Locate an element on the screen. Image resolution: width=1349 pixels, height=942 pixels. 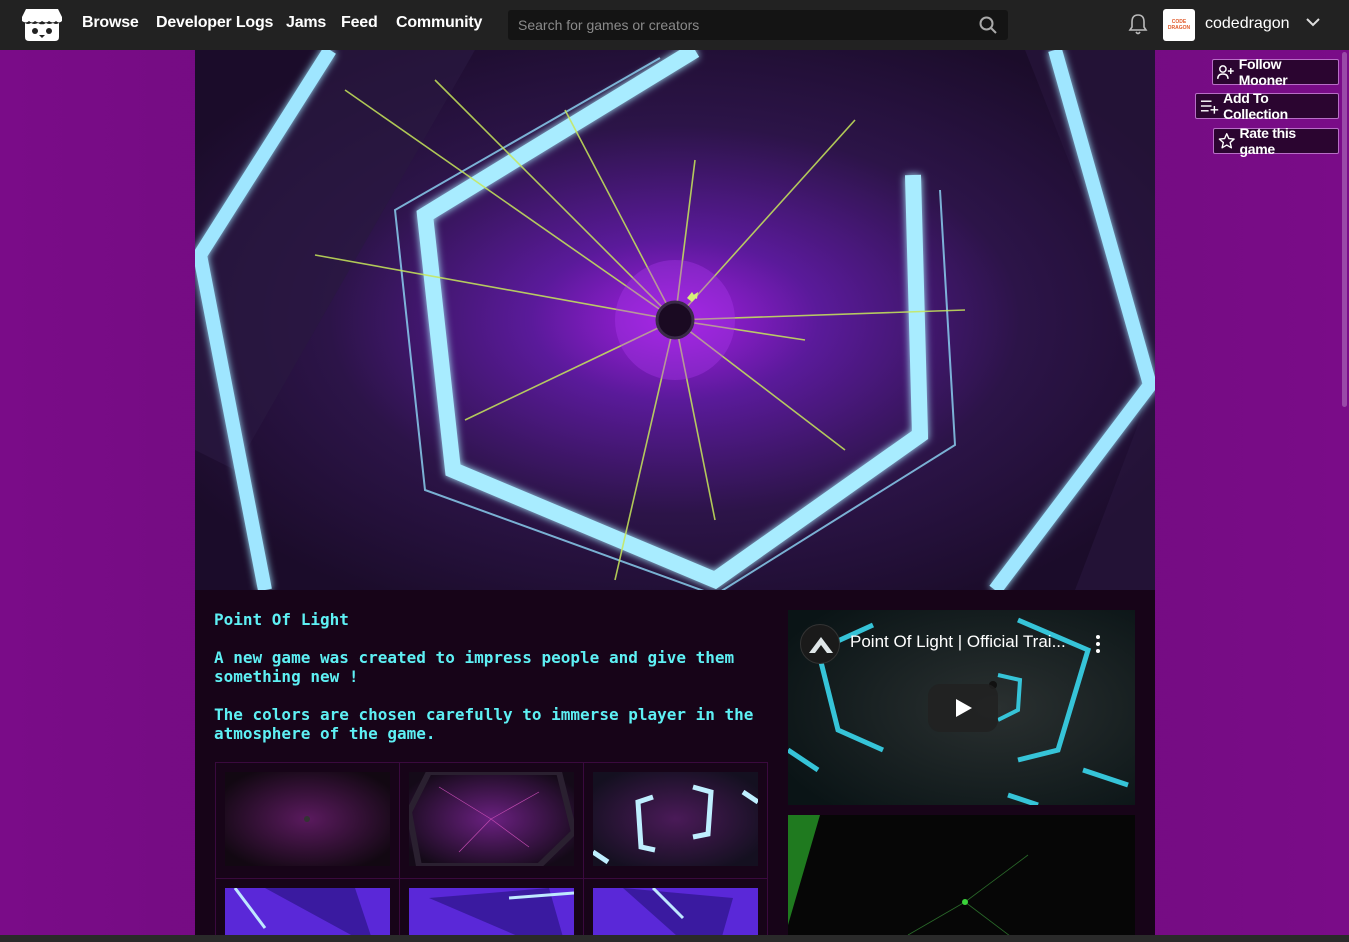
channel-avatar is located at coordinates (820, 644).